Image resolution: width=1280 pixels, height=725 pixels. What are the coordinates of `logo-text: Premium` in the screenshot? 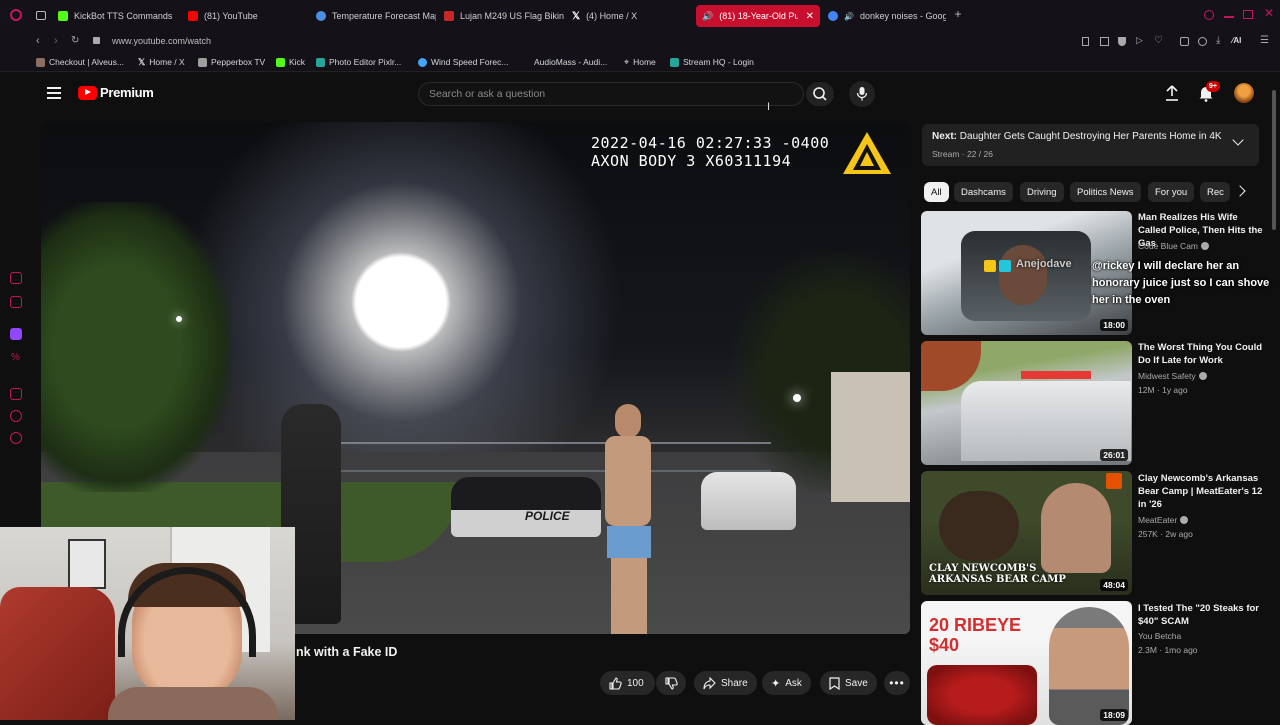 It's located at (127, 92).